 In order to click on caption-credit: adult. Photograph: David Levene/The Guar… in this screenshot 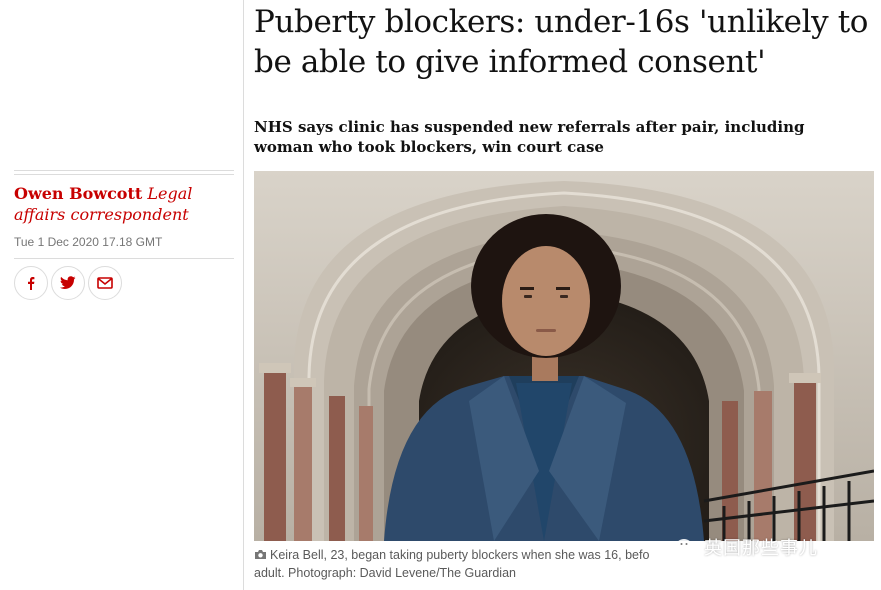, I will do `click(385, 573)`.